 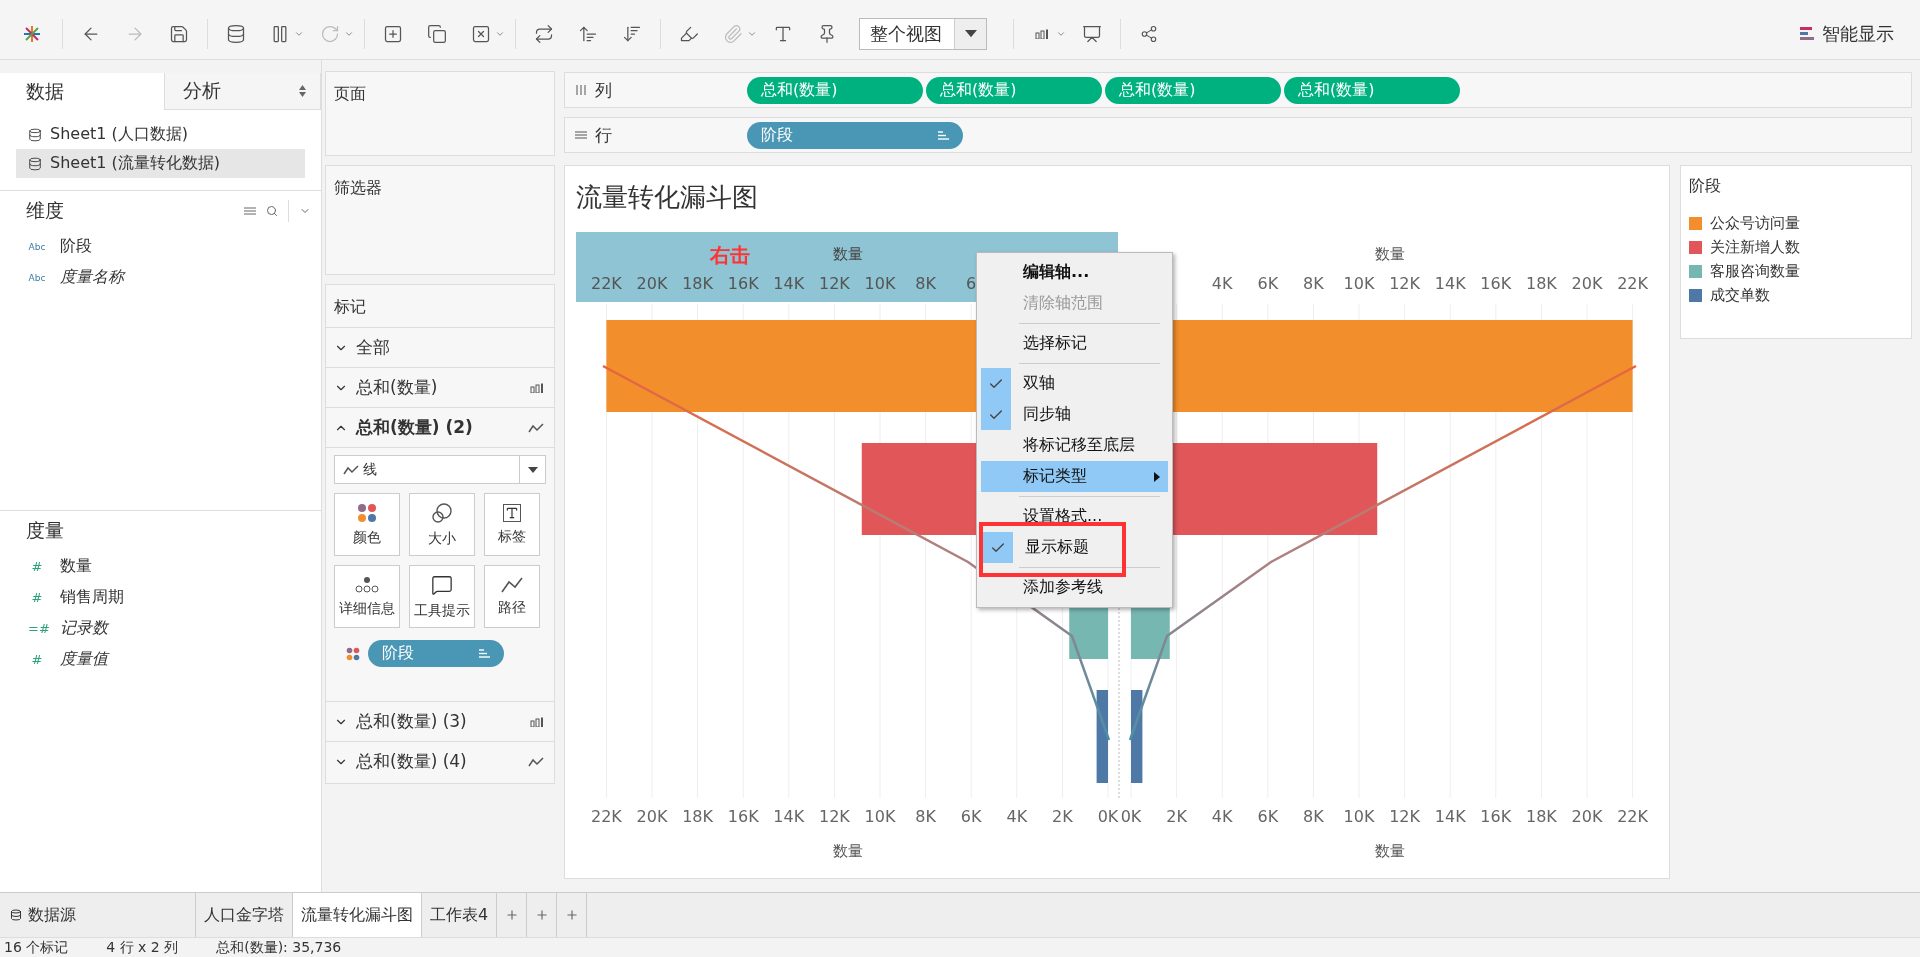 I want to click on field-item: # 数量, so click(x=160, y=566).